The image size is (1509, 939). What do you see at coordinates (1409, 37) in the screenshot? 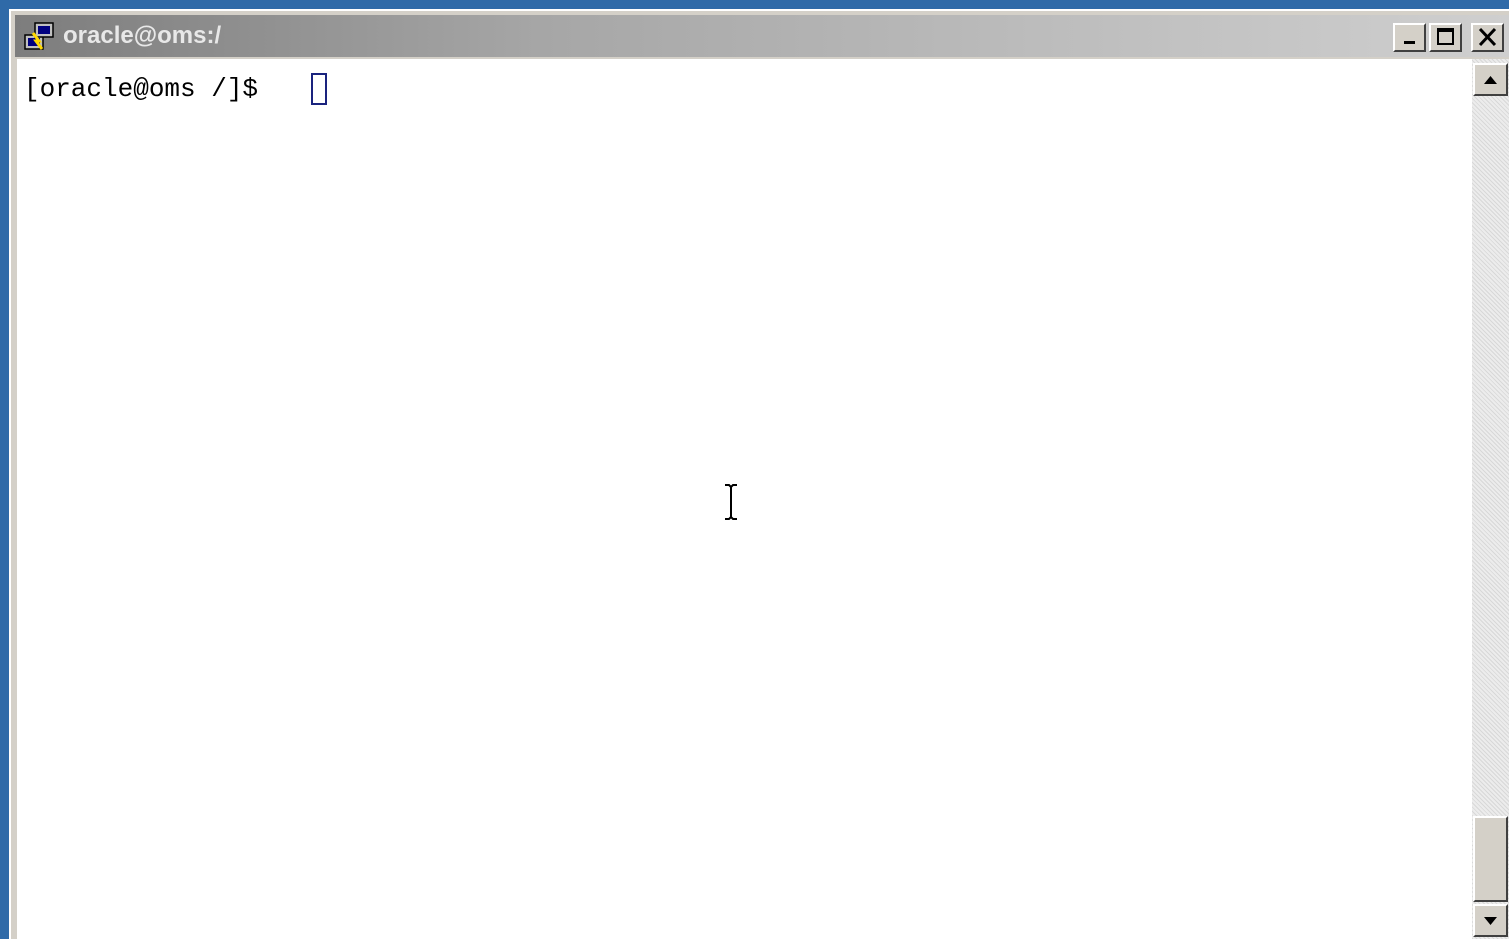
I see `minimize-button` at bounding box center [1409, 37].